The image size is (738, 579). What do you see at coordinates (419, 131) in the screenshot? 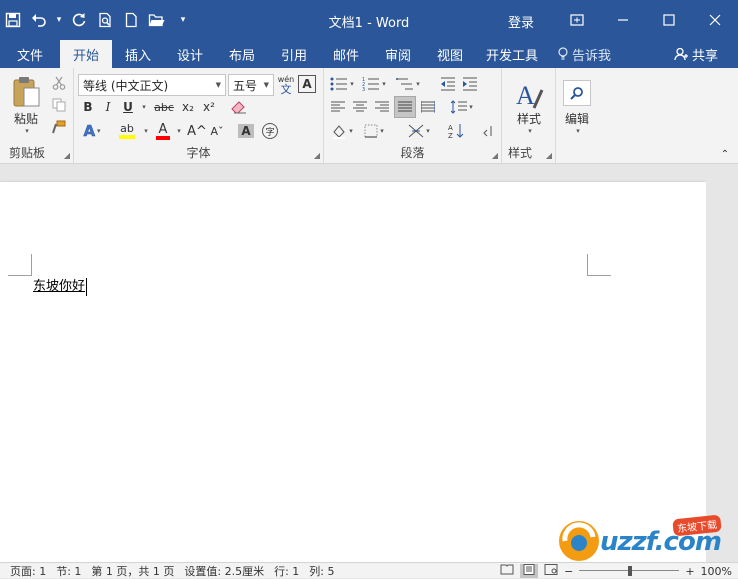
I see `chinese-layout-button: ▾` at bounding box center [419, 131].